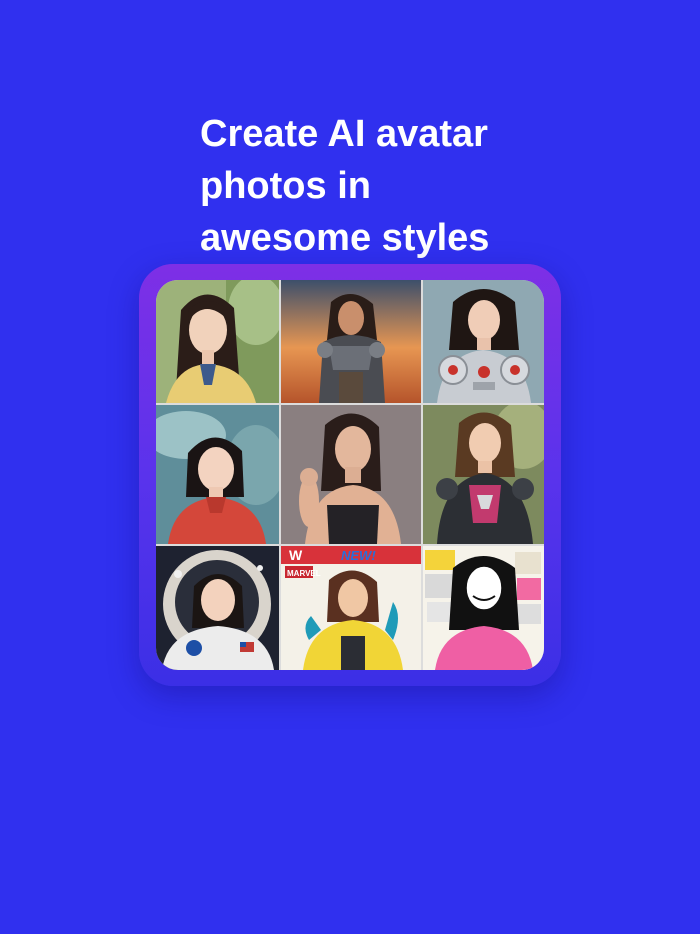 Image resolution: width=700 pixels, height=934 pixels. I want to click on svg-text: NEW!, so click(358, 555).